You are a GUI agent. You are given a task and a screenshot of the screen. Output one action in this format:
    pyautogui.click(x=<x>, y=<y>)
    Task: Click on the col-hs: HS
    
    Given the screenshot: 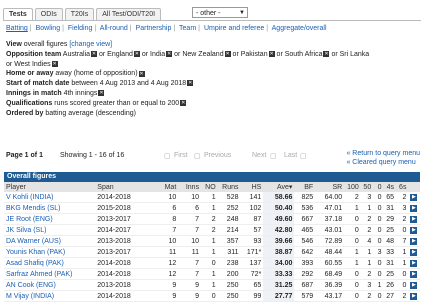 What is the action you would take?
    pyautogui.click(x=252, y=187)
    